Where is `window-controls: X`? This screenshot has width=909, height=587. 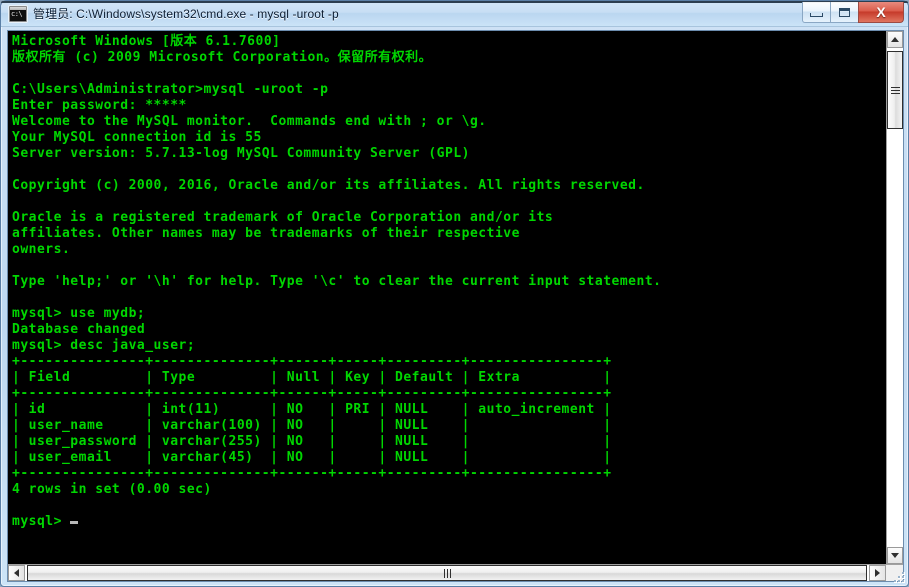 window-controls: X is located at coordinates (853, 12).